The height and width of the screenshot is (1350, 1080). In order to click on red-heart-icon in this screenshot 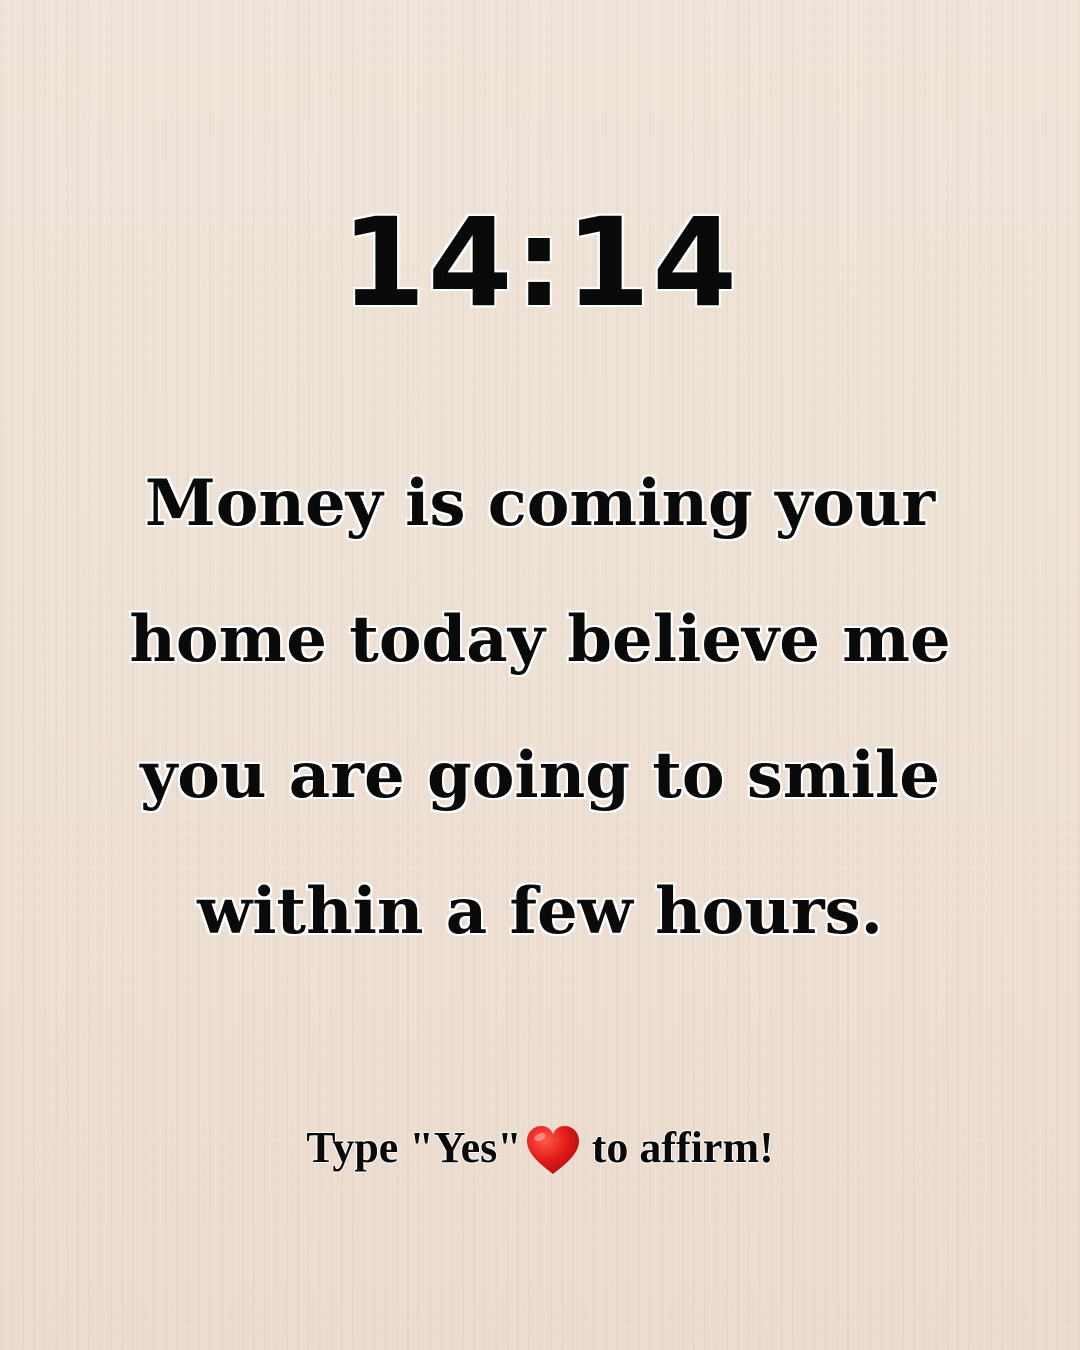, I will do `click(553, 1150)`.